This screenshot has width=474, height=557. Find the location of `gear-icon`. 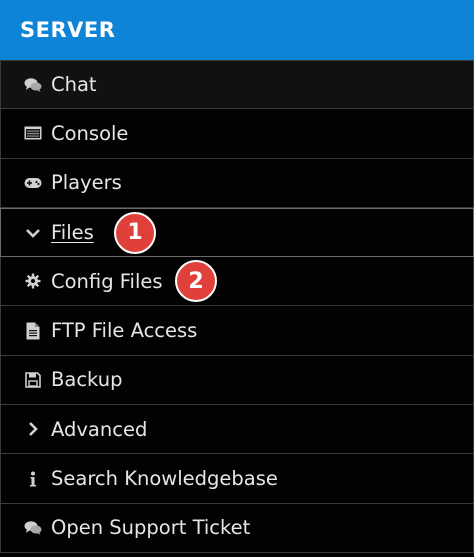

gear-icon is located at coordinates (33, 281).